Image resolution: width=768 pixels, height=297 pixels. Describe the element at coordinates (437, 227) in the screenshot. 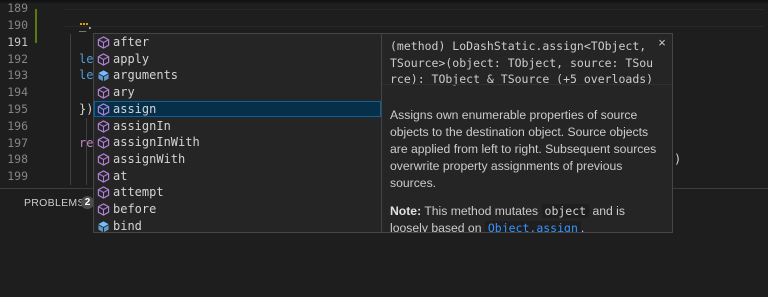

I see `note-text: loosely based on` at that location.